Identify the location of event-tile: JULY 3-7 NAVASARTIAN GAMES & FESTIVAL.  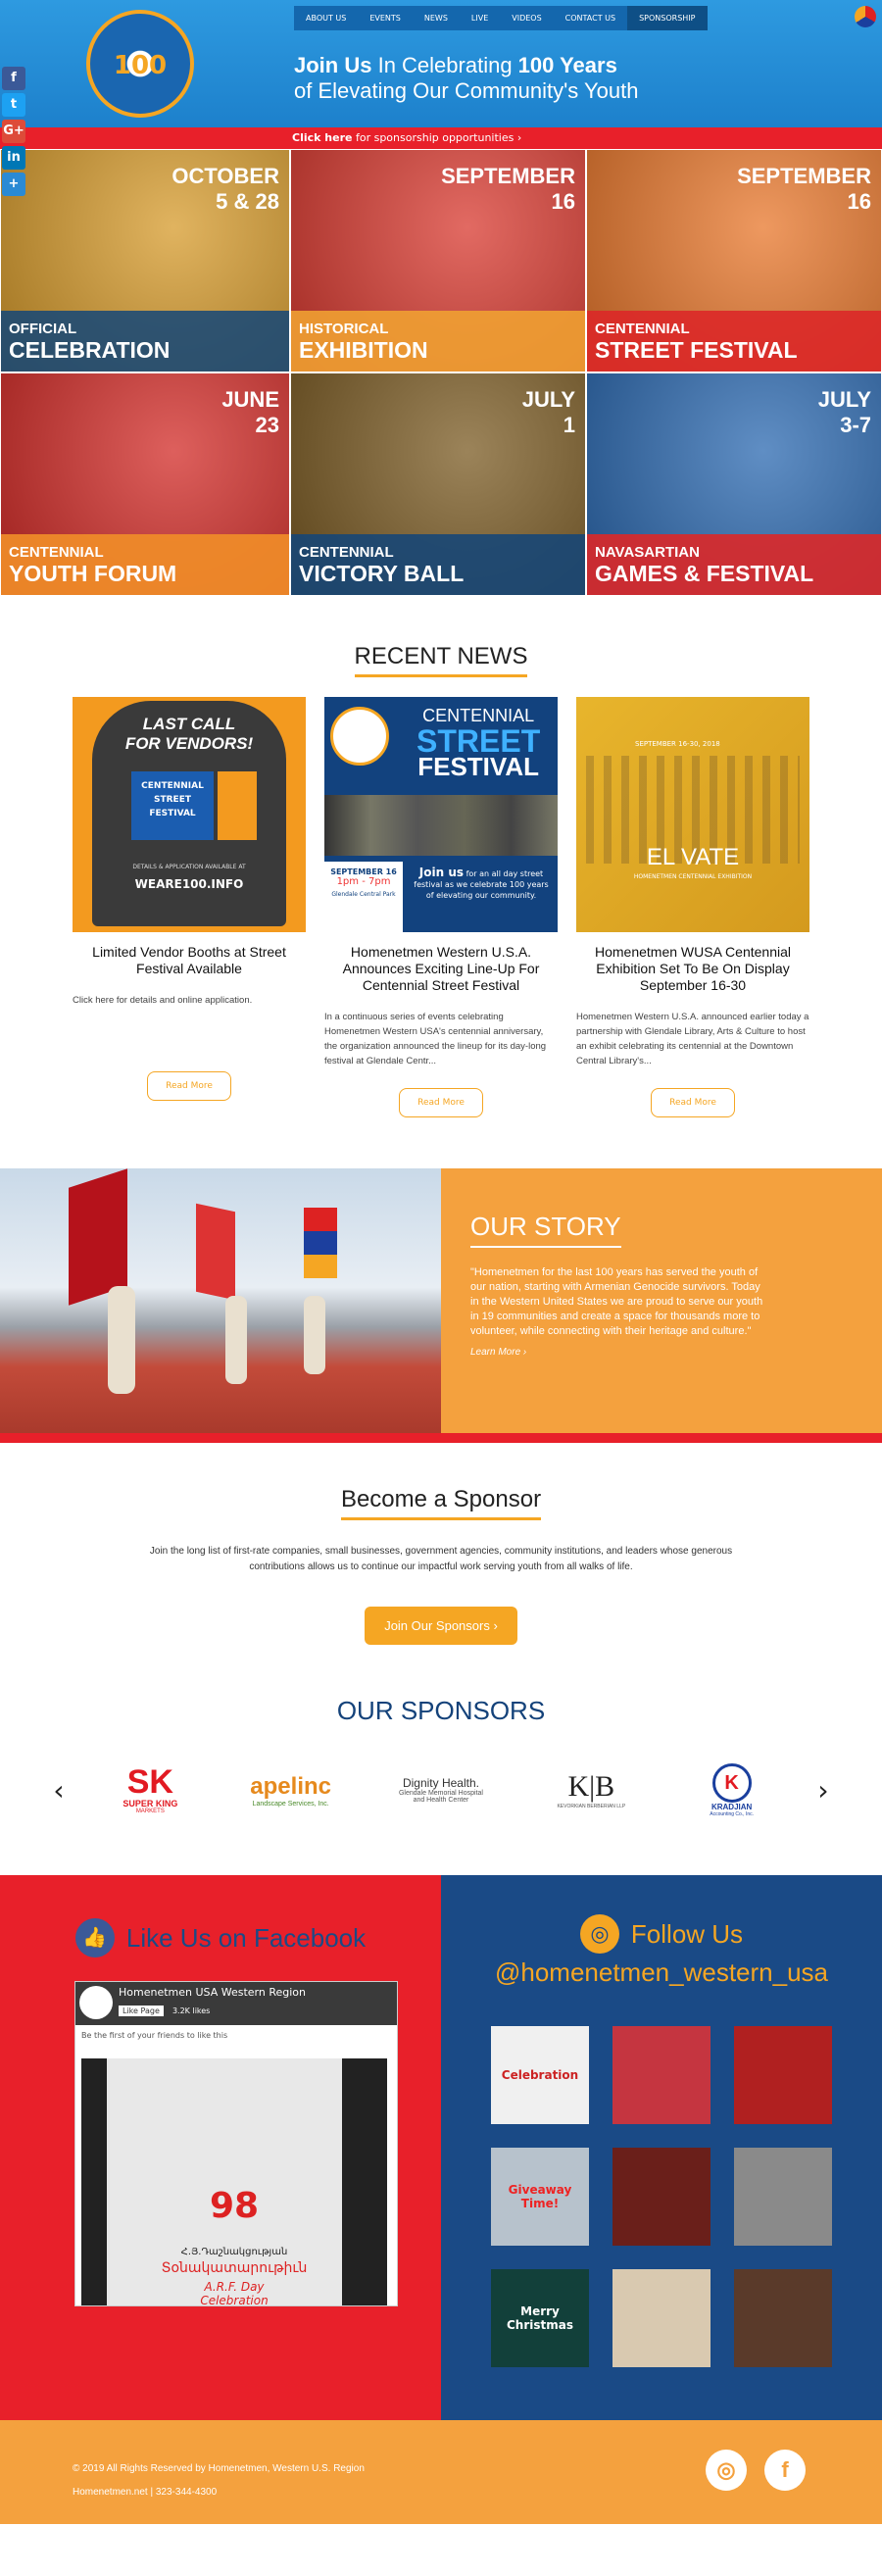
(734, 484).